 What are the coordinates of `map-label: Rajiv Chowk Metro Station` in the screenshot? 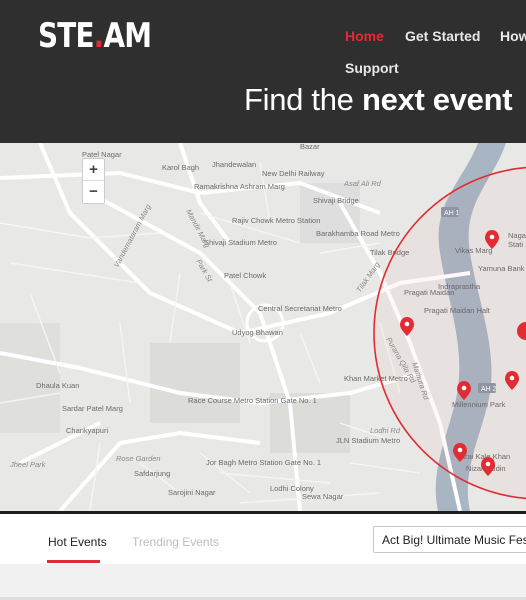 It's located at (276, 220).